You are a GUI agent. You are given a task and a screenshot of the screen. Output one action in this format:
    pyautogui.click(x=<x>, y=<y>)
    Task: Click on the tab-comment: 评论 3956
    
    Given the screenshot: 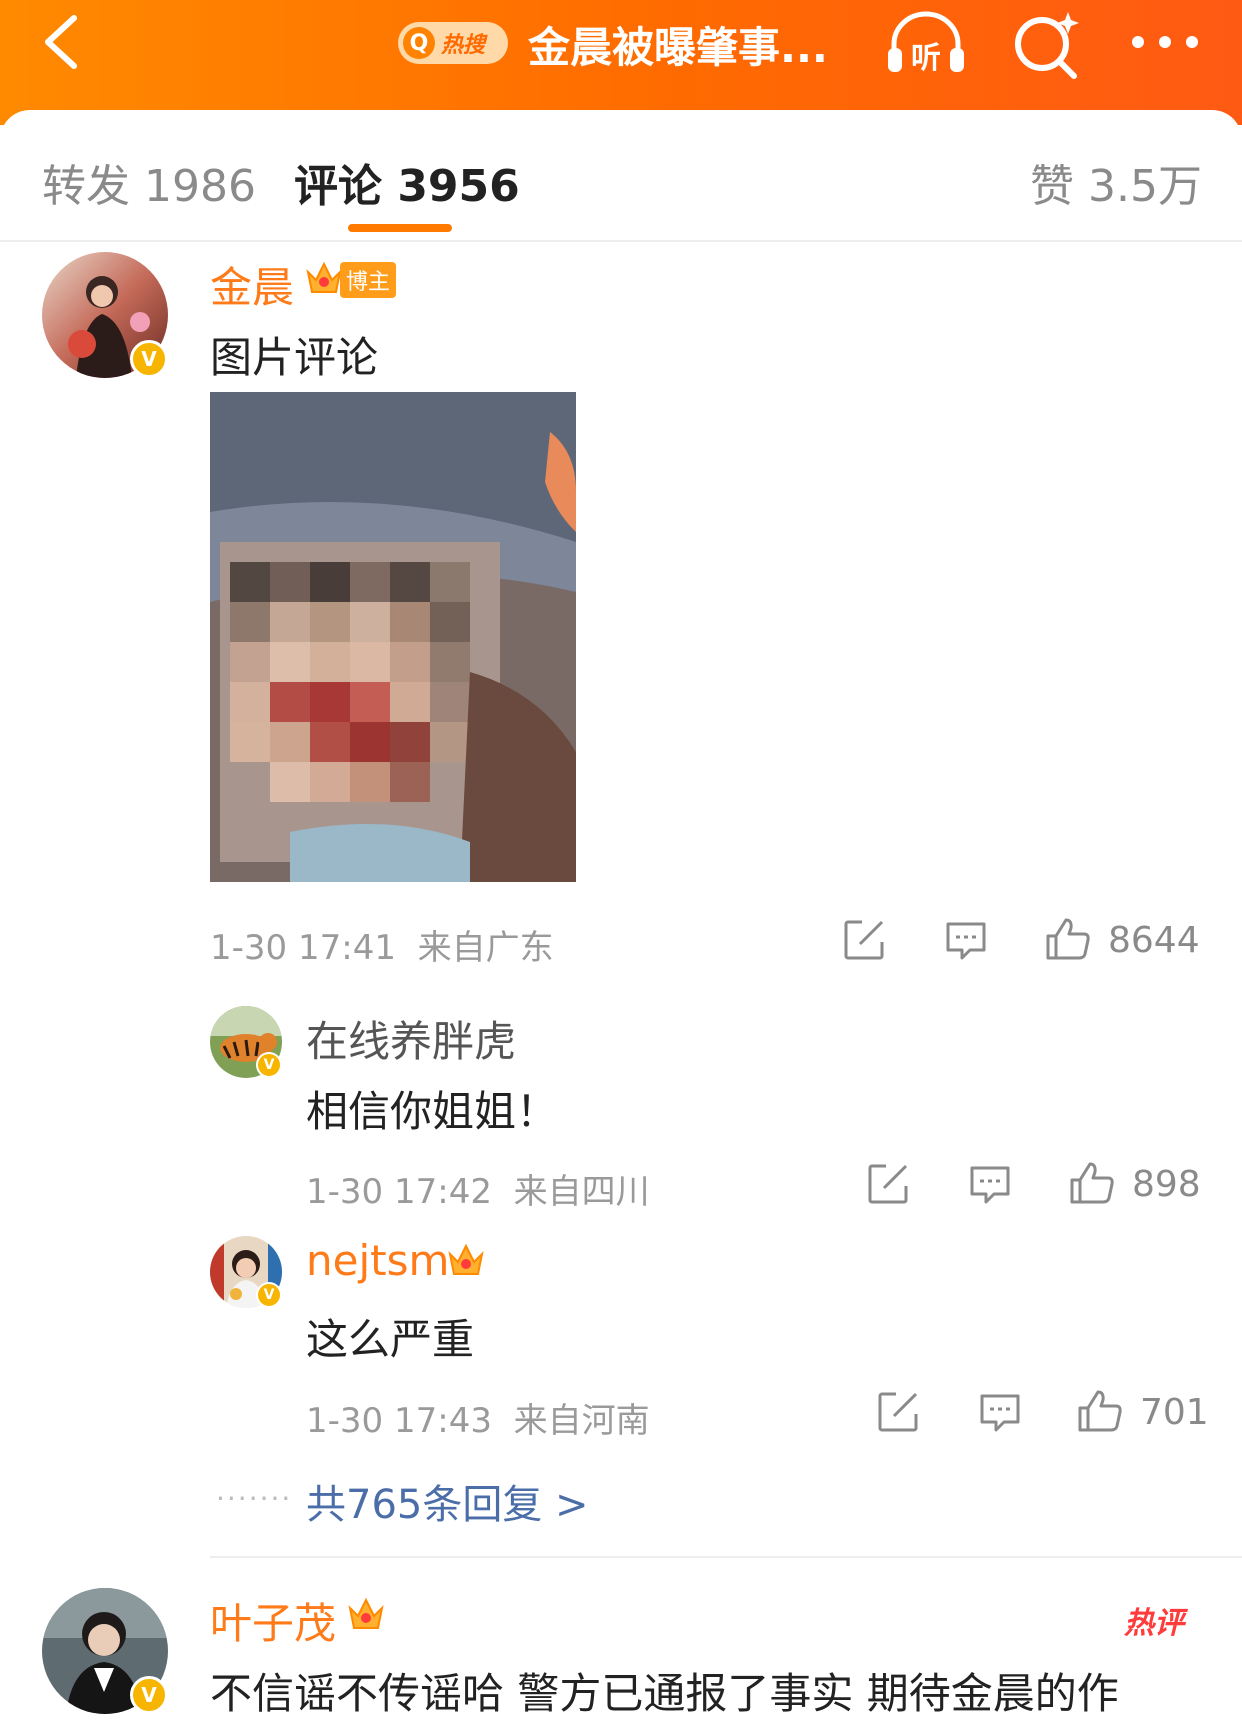 What is the action you would take?
    pyautogui.click(x=407, y=182)
    